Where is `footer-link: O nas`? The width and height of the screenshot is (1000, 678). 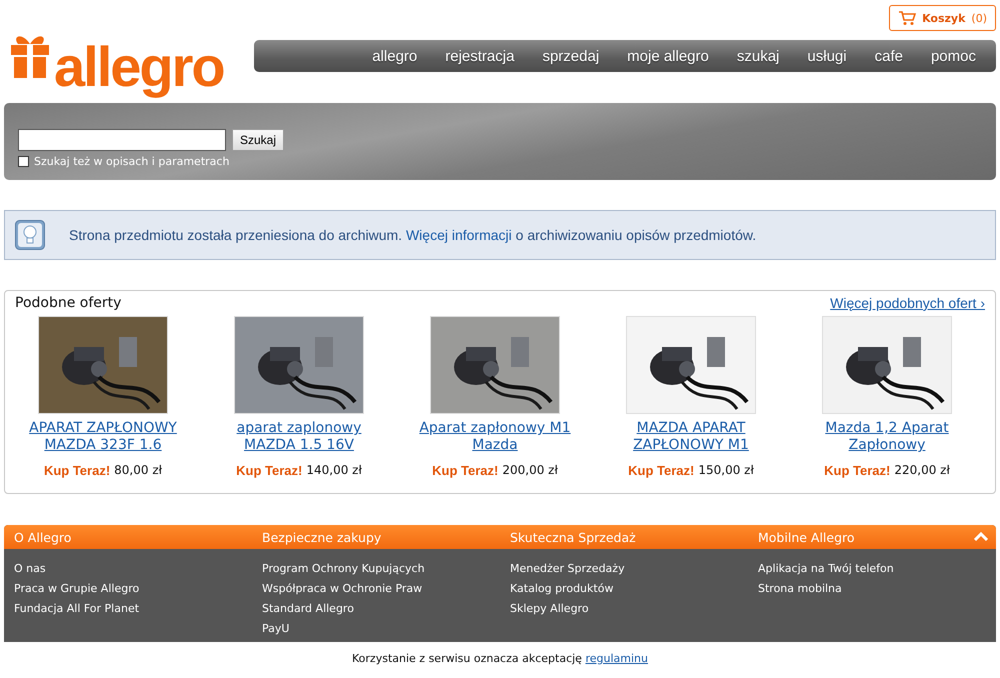
footer-link: O nas is located at coordinates (30, 568).